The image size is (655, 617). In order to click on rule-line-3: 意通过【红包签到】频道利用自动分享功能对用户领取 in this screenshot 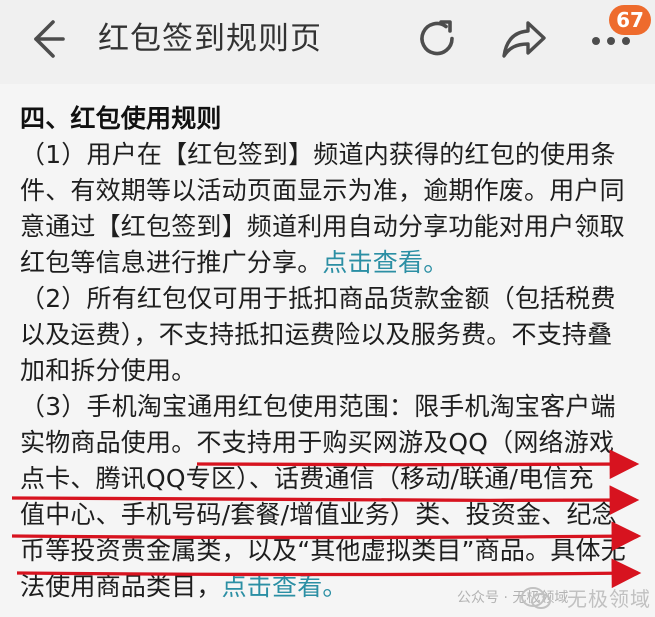, I will do `click(322, 226)`.